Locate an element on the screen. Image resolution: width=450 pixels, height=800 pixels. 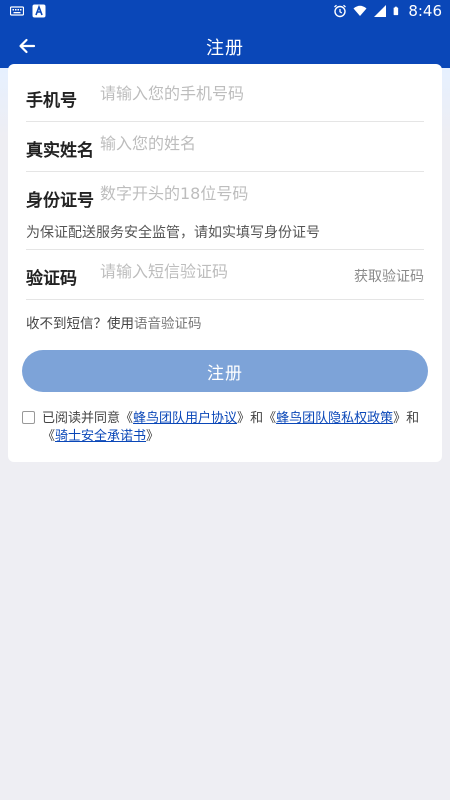
status-time: 8:46 is located at coordinates (425, 11).